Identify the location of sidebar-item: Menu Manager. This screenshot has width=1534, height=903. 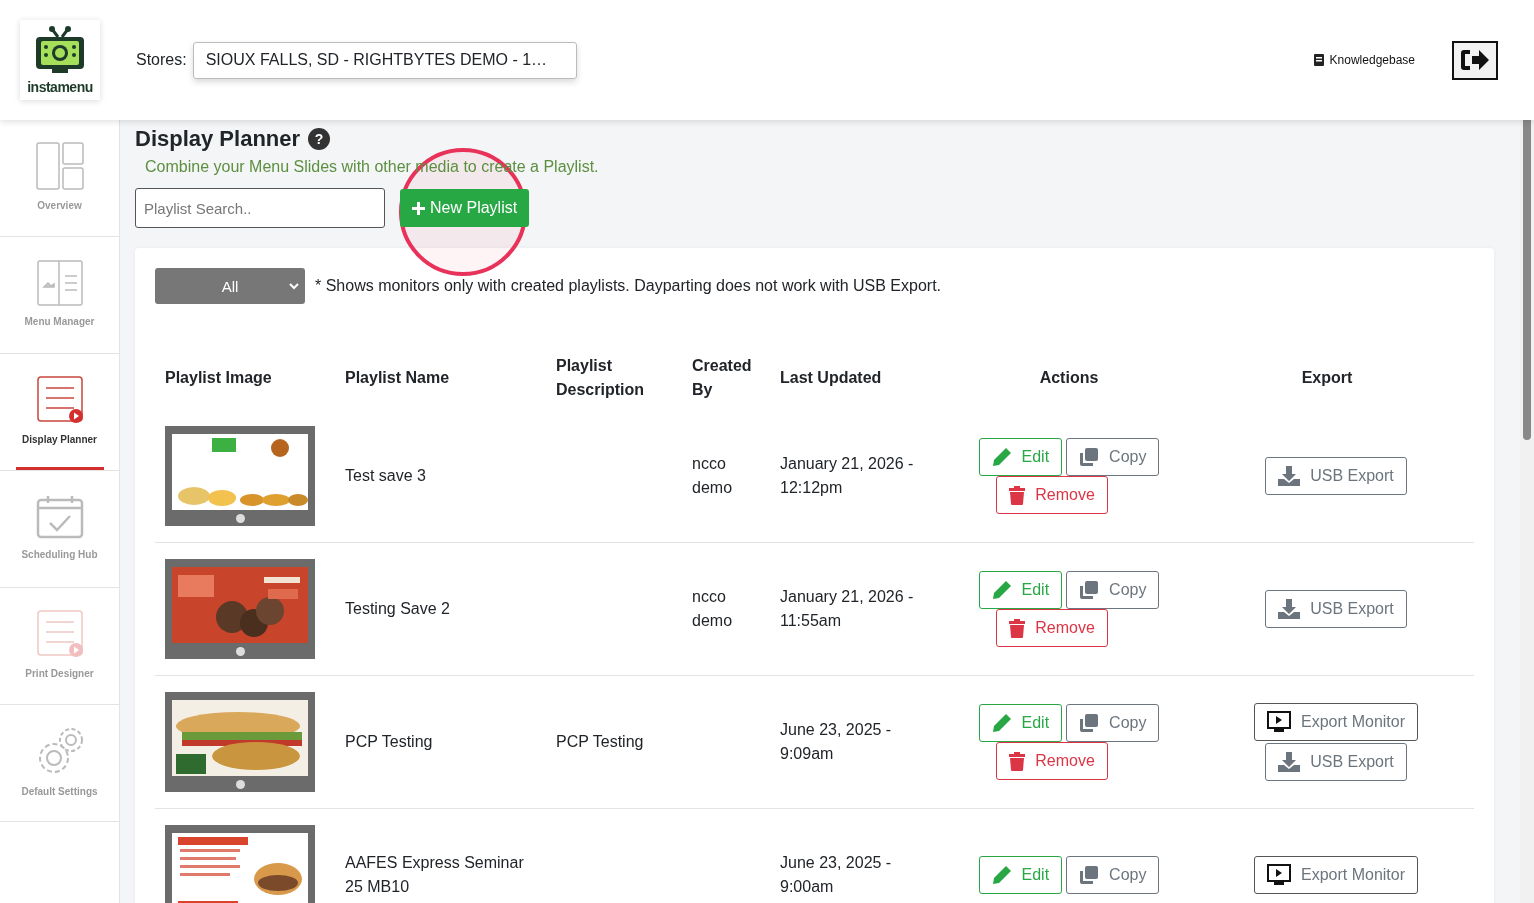
(59, 295).